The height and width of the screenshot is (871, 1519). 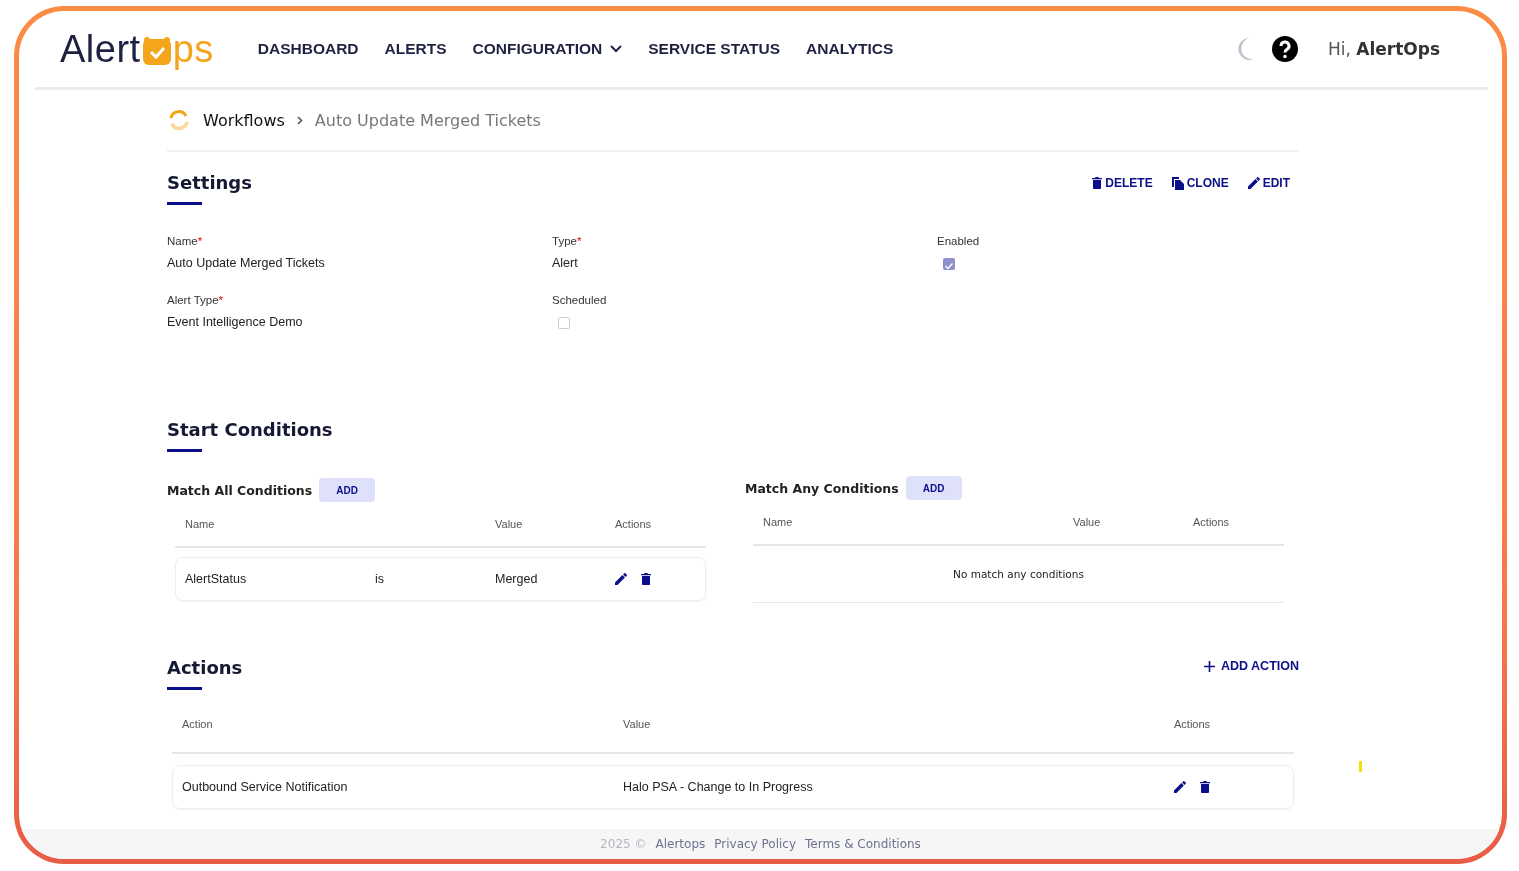 What do you see at coordinates (216, 579) in the screenshot?
I see `table-cell-text: AlertStatus` at bounding box center [216, 579].